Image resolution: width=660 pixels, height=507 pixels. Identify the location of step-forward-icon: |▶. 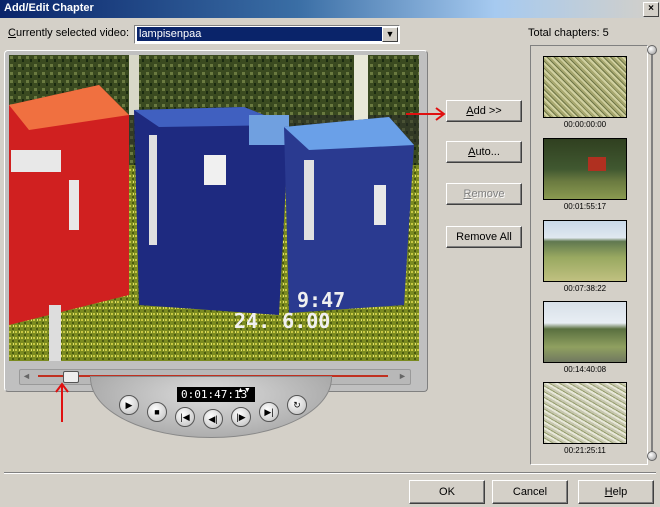
(241, 417).